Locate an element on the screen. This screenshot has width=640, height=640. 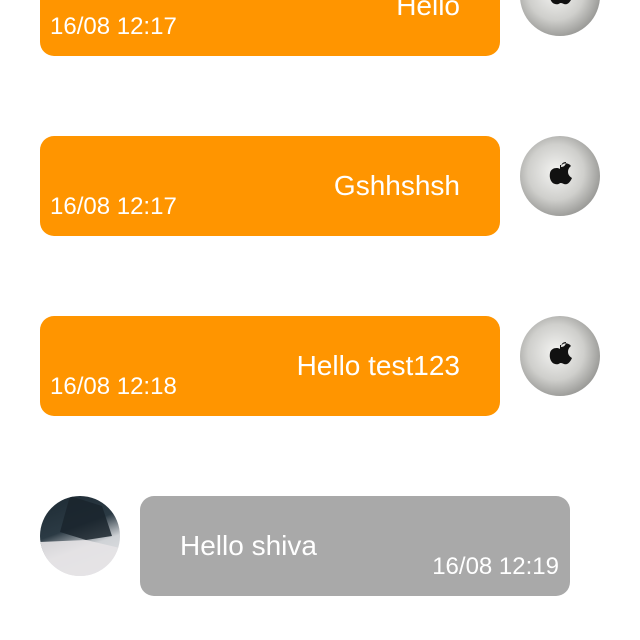
message-text: Gshhshsh is located at coordinates (396, 185).